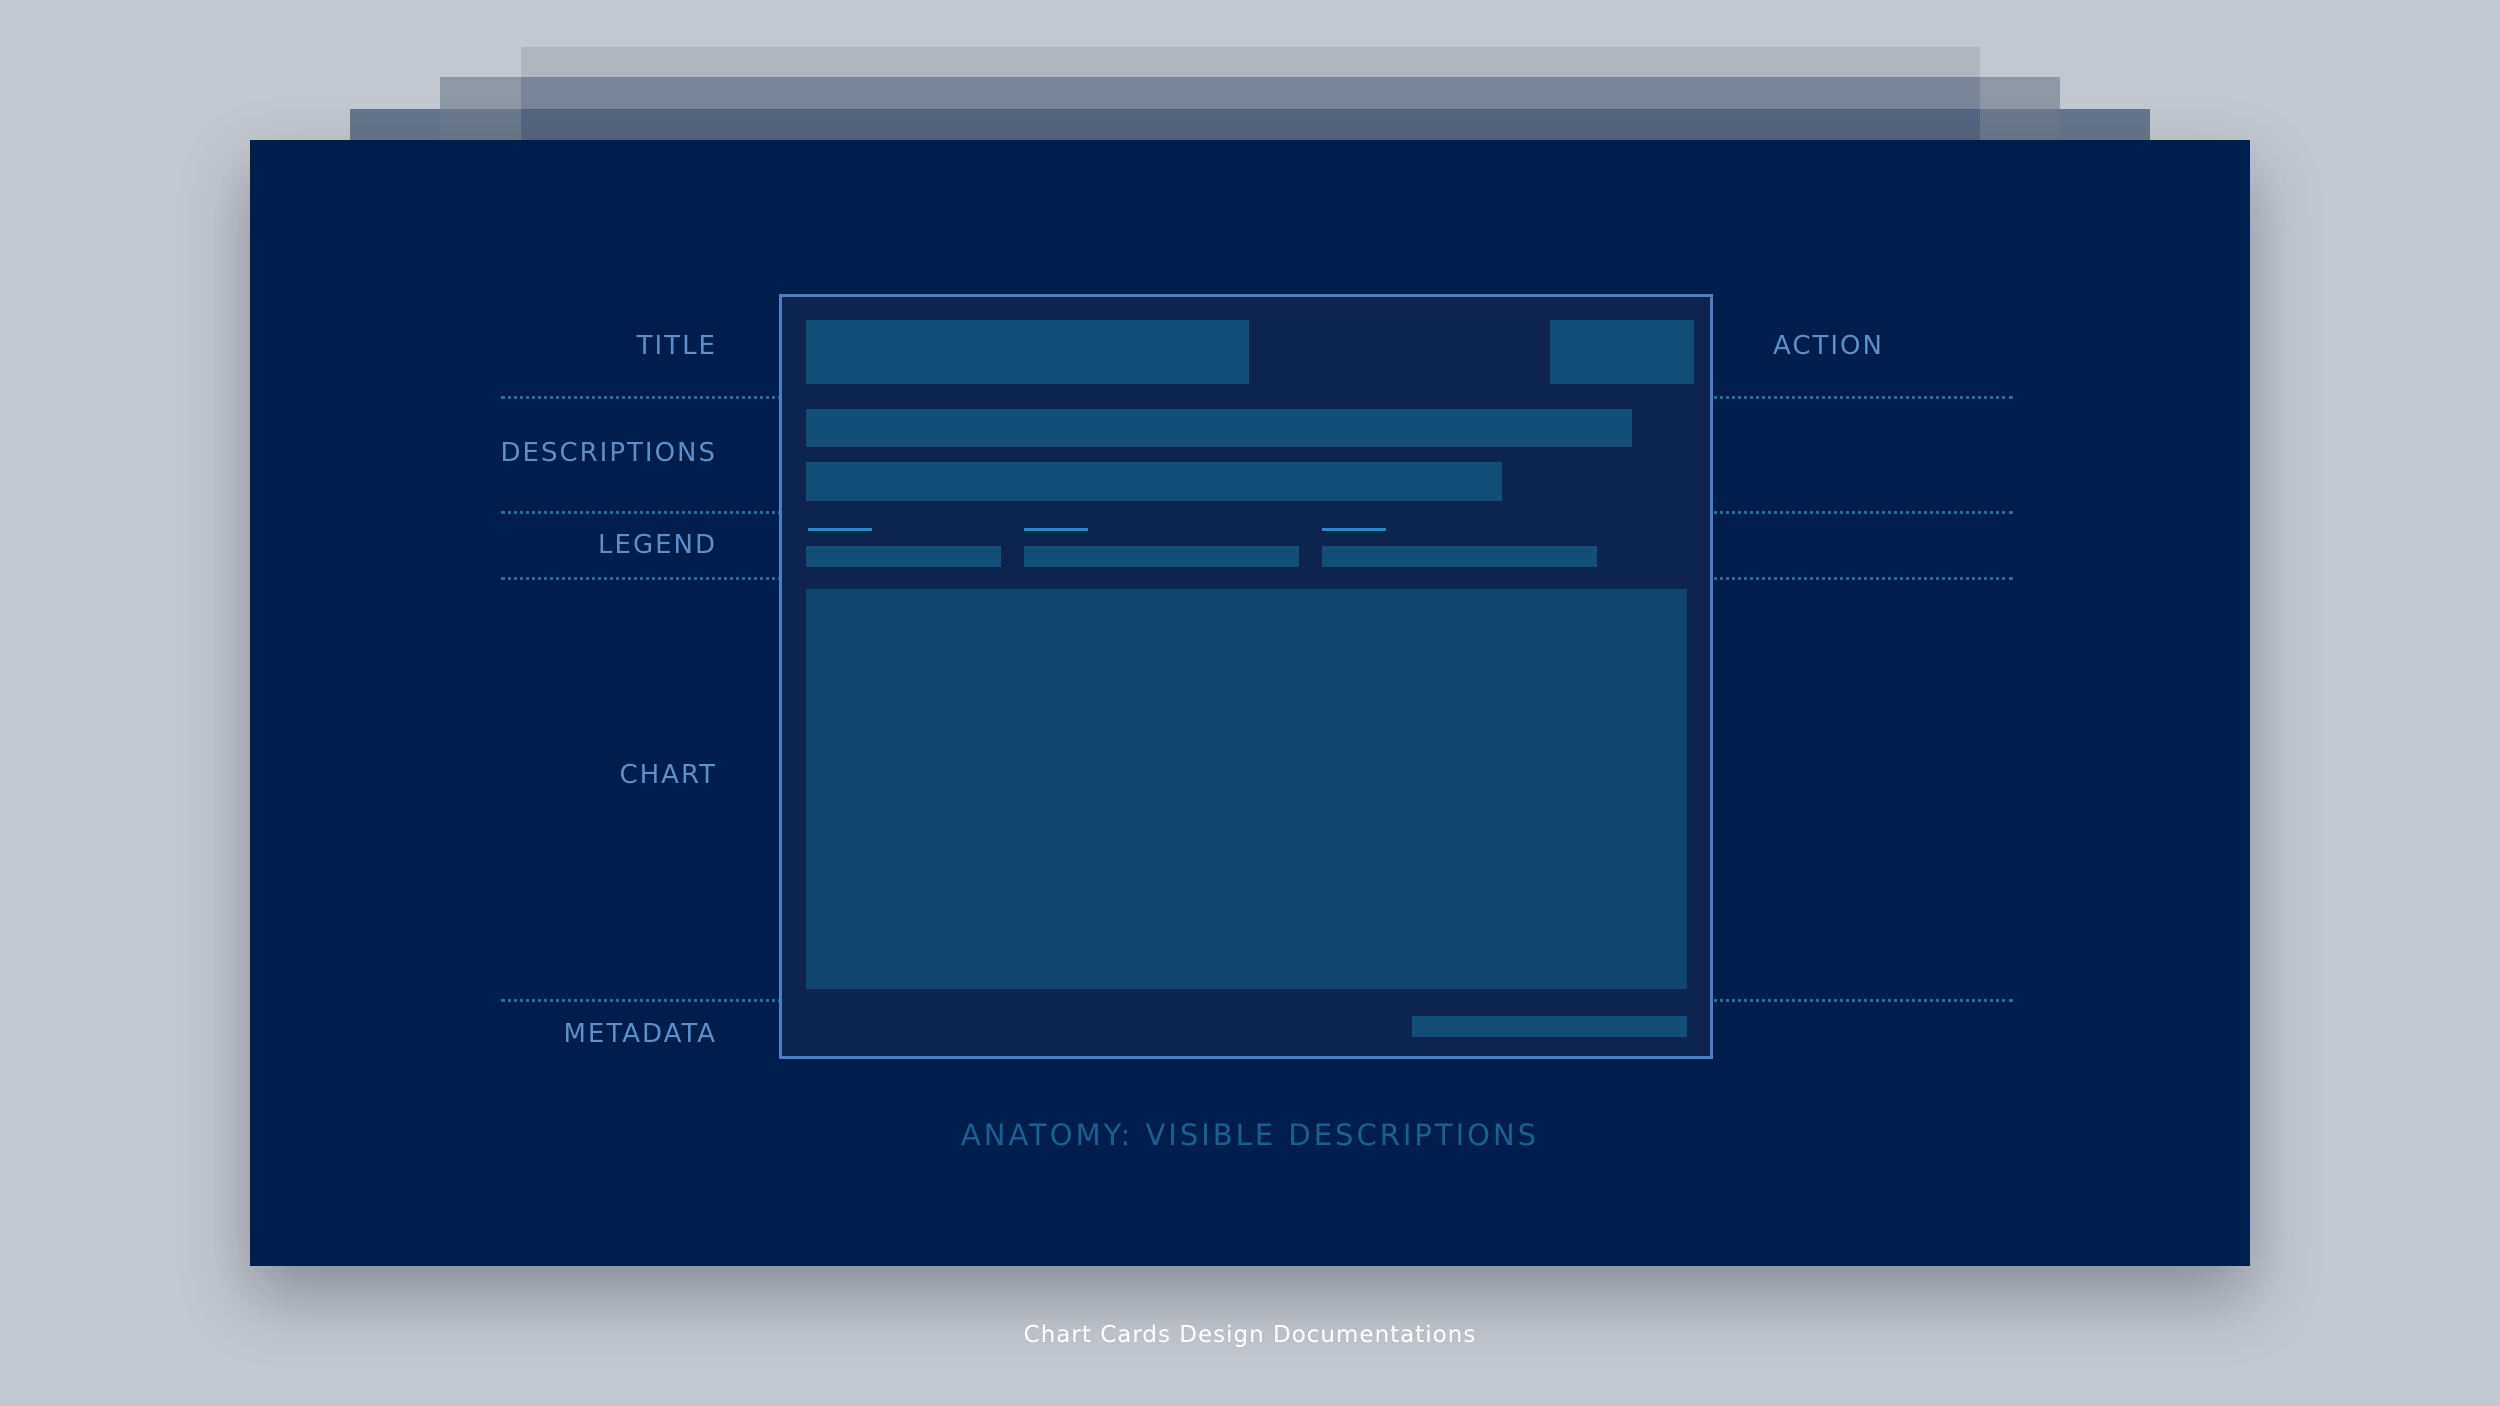  I want to click on anatomy-caption: ANATOMY: VISIBLE DESCRIPTIONS, so click(1250, 1135).